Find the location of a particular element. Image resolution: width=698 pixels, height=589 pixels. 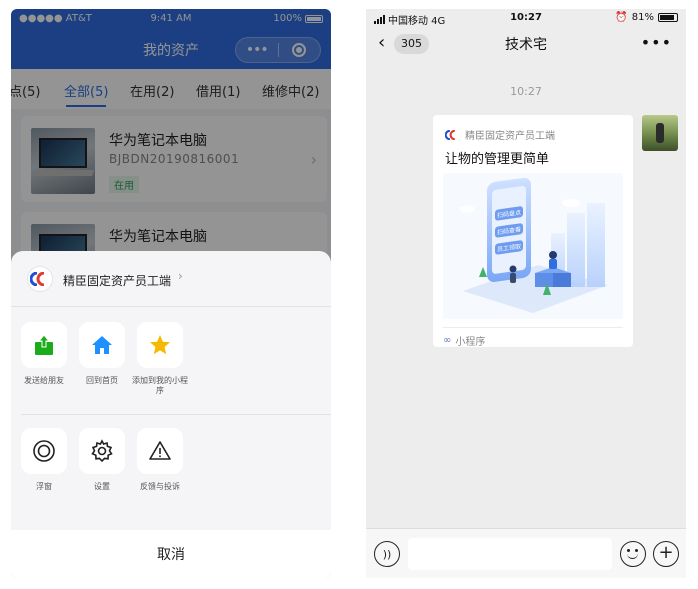

battery-indicator: ⏰ 81% is located at coordinates (646, 17).